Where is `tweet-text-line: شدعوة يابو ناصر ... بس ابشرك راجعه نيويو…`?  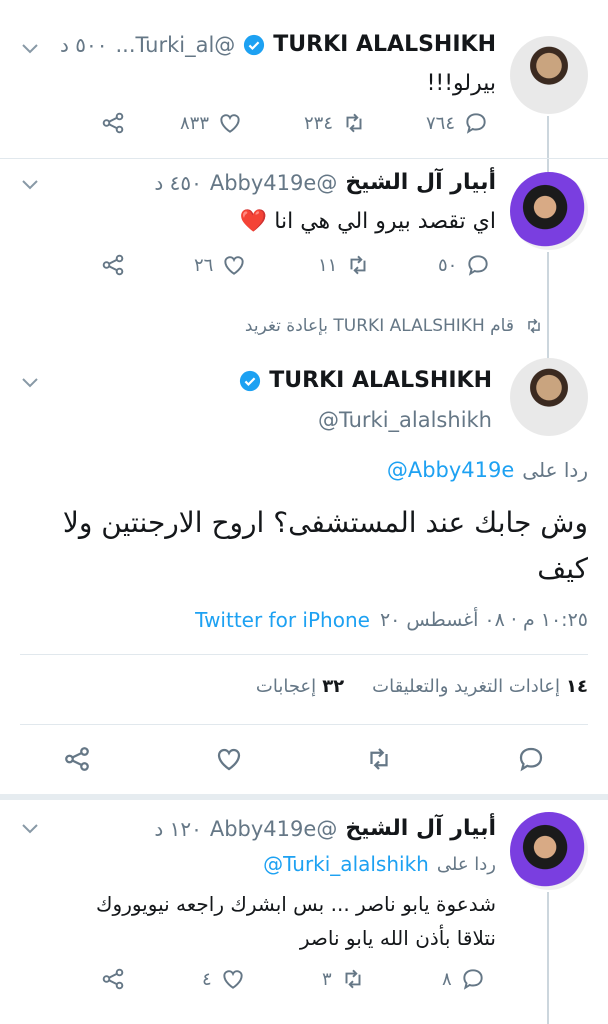 tweet-text-line: شدعوة يابو ناصر ... بس ابشرك راجعه نيويو… is located at coordinates (296, 904).